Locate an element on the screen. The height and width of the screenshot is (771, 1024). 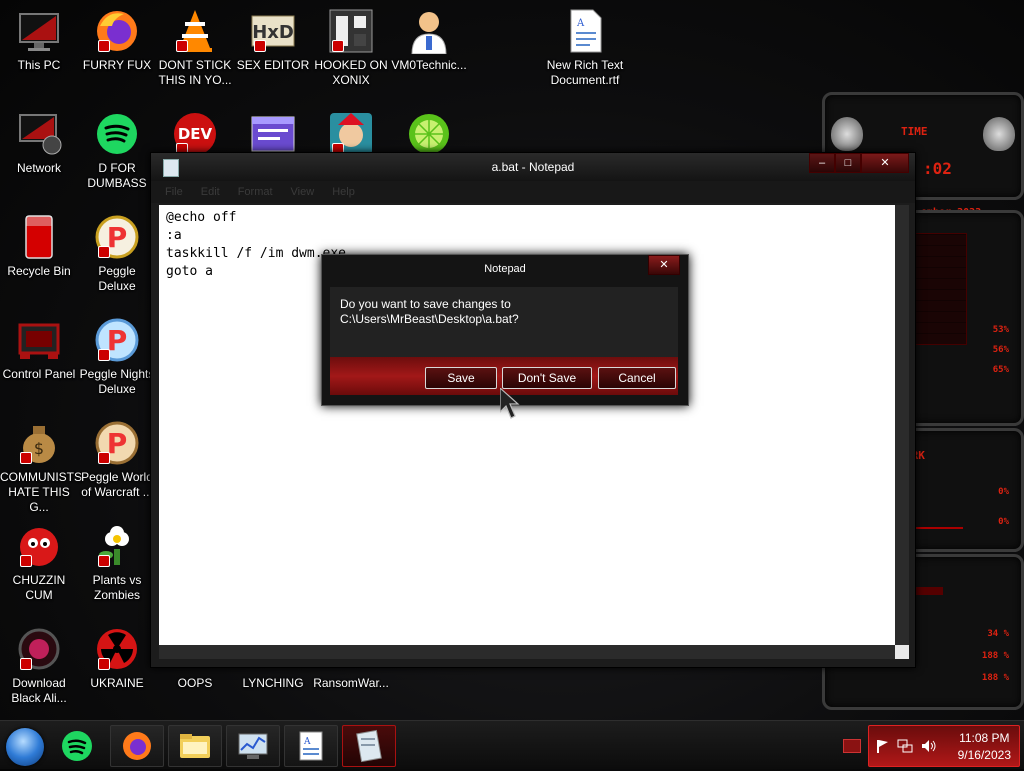
elf-game-icon is located at coordinates (351, 134).